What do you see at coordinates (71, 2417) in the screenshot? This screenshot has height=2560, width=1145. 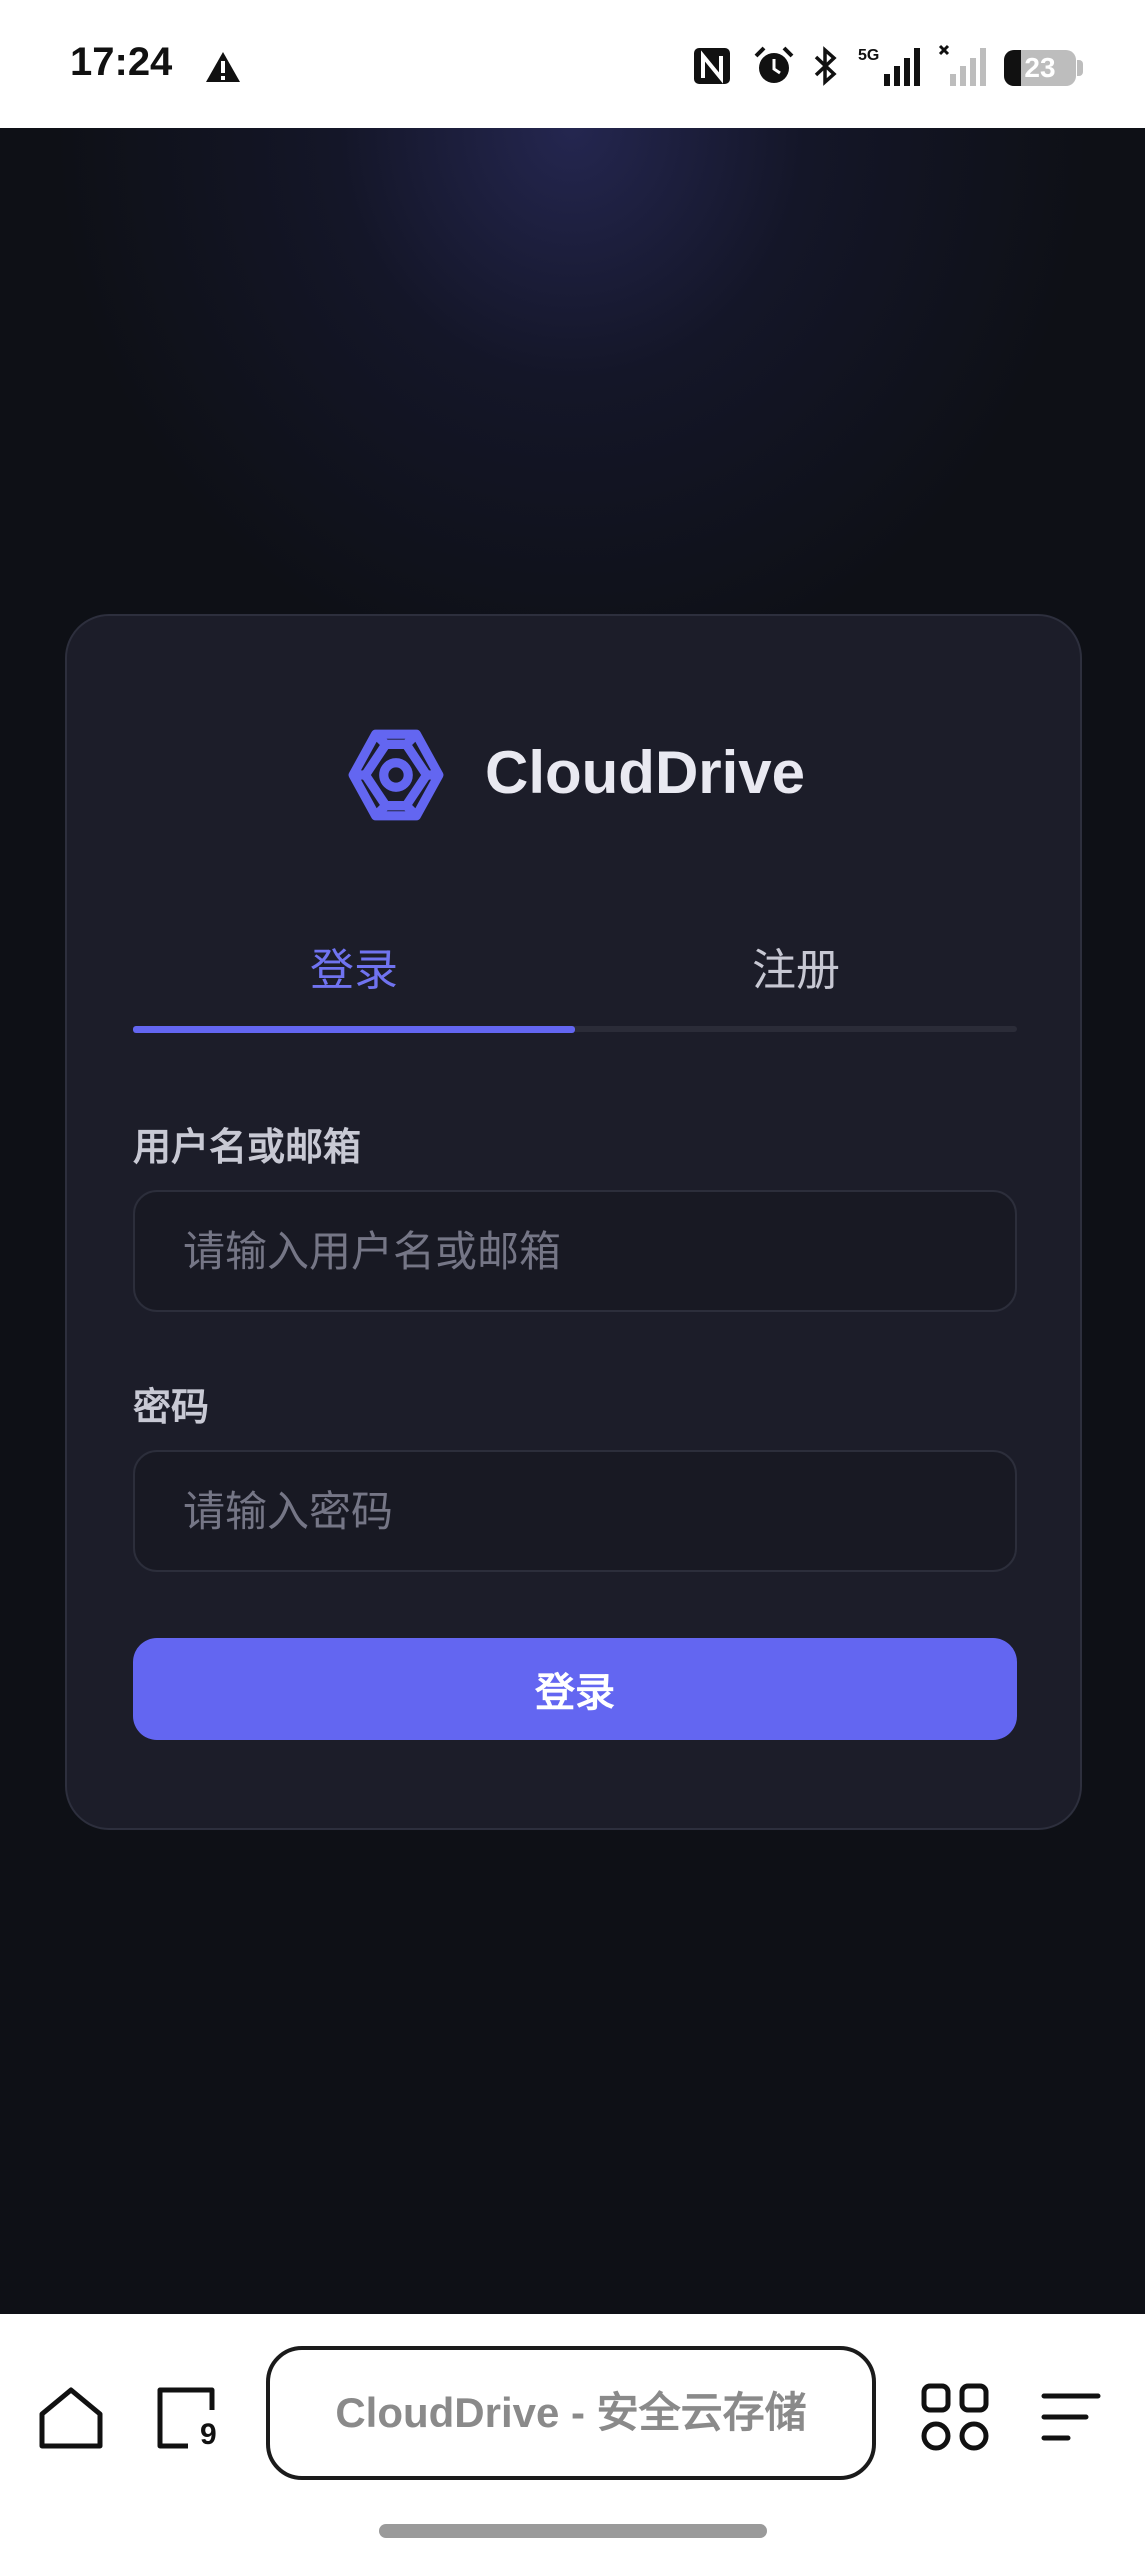 I see `home-icon` at bounding box center [71, 2417].